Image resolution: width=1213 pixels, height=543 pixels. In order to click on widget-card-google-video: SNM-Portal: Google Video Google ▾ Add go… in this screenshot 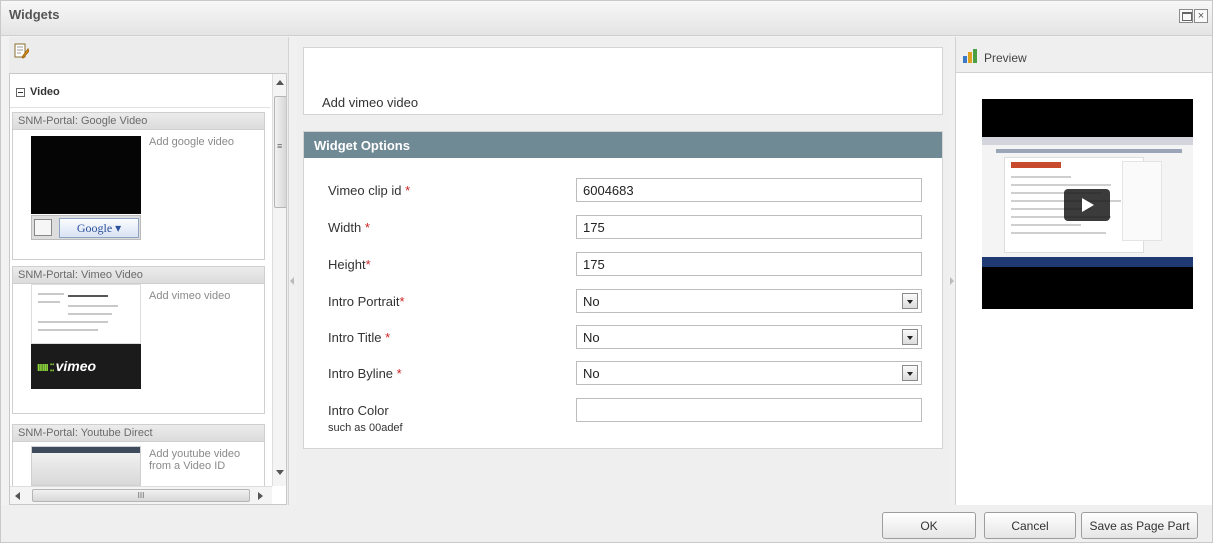, I will do `click(138, 186)`.